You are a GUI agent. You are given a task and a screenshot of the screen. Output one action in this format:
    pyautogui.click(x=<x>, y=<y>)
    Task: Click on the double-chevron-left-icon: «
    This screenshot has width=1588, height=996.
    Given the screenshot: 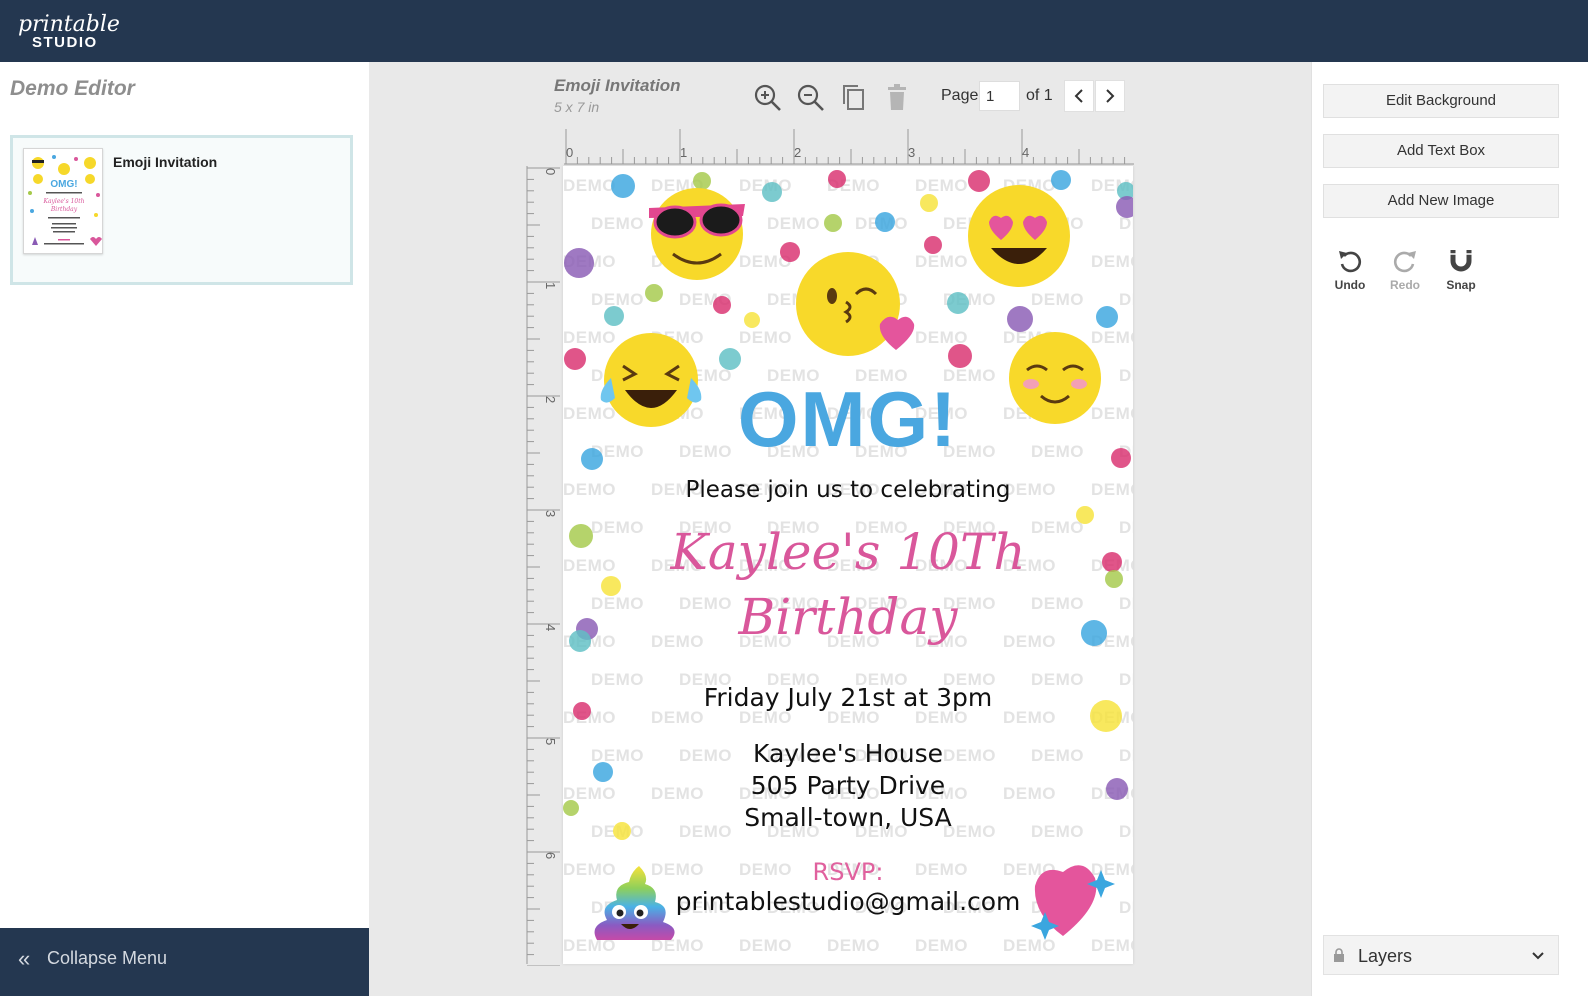 What is the action you would take?
    pyautogui.click(x=24, y=958)
    